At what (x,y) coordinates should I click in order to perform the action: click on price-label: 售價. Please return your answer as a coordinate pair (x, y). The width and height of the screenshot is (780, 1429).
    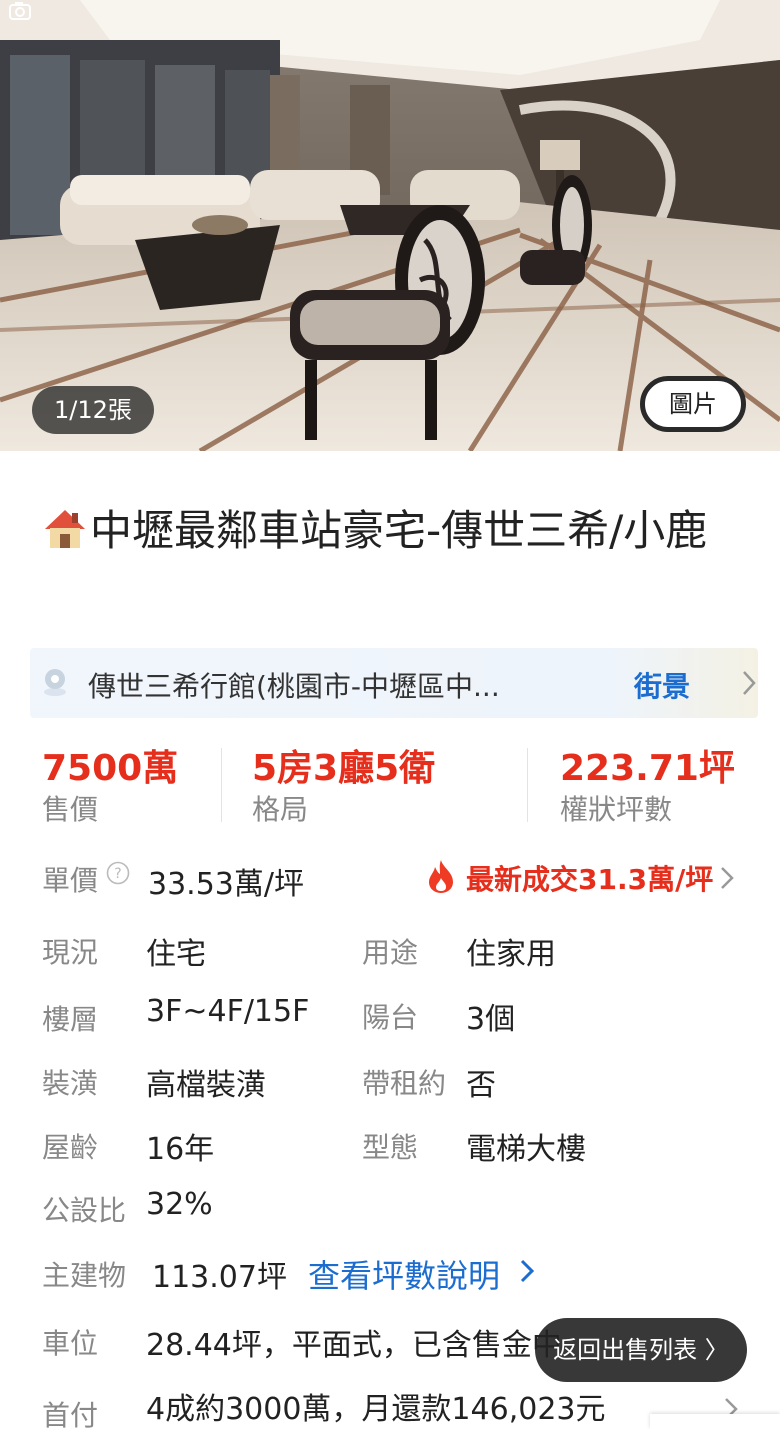
    Looking at the image, I should click on (70, 809).